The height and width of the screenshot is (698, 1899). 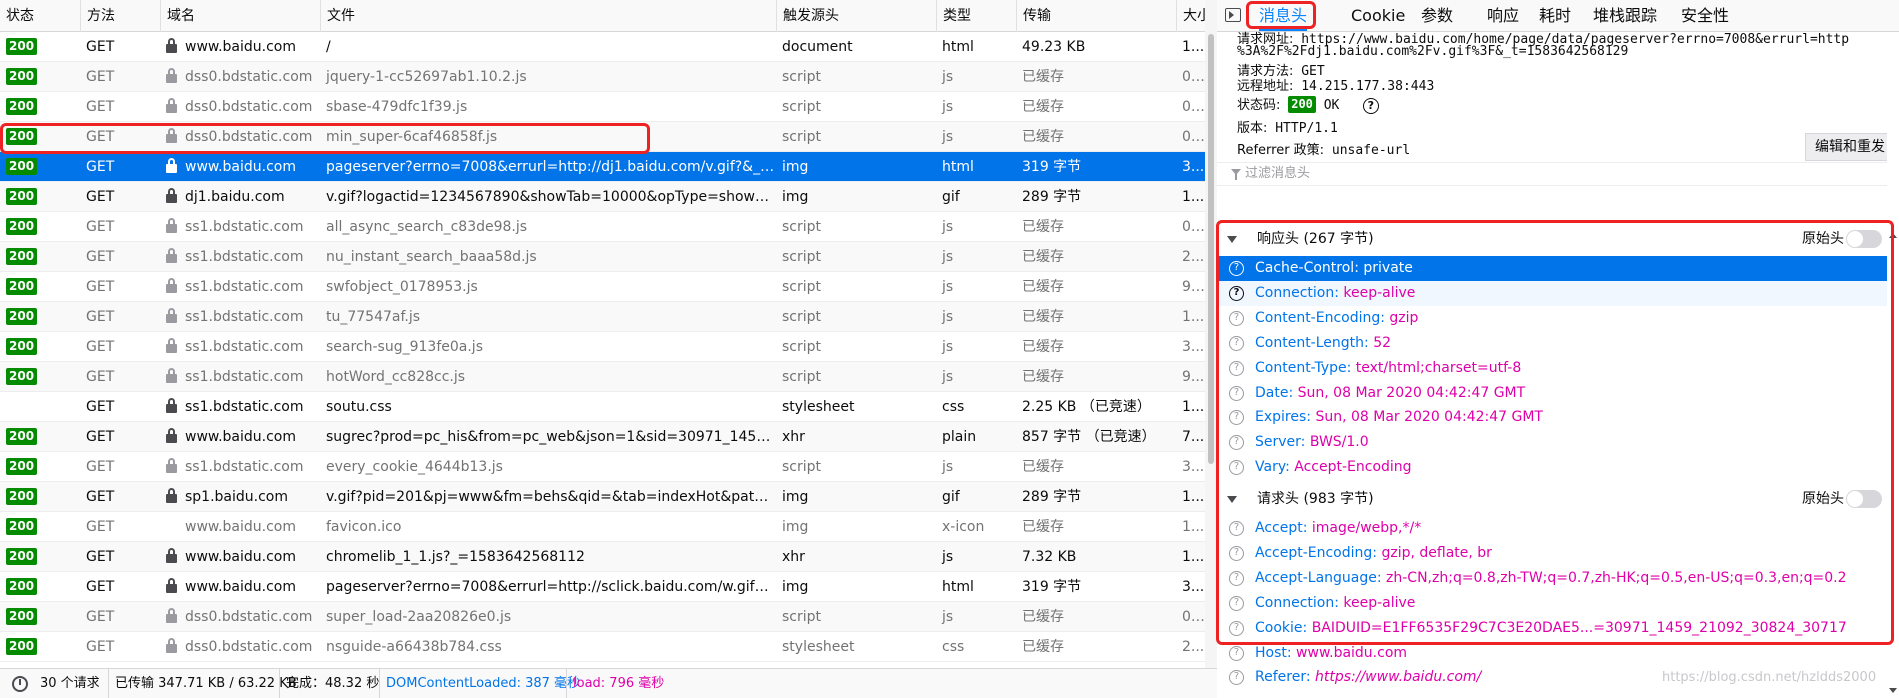 What do you see at coordinates (1211, 249) in the screenshot?
I see `scroll-thumb` at bounding box center [1211, 249].